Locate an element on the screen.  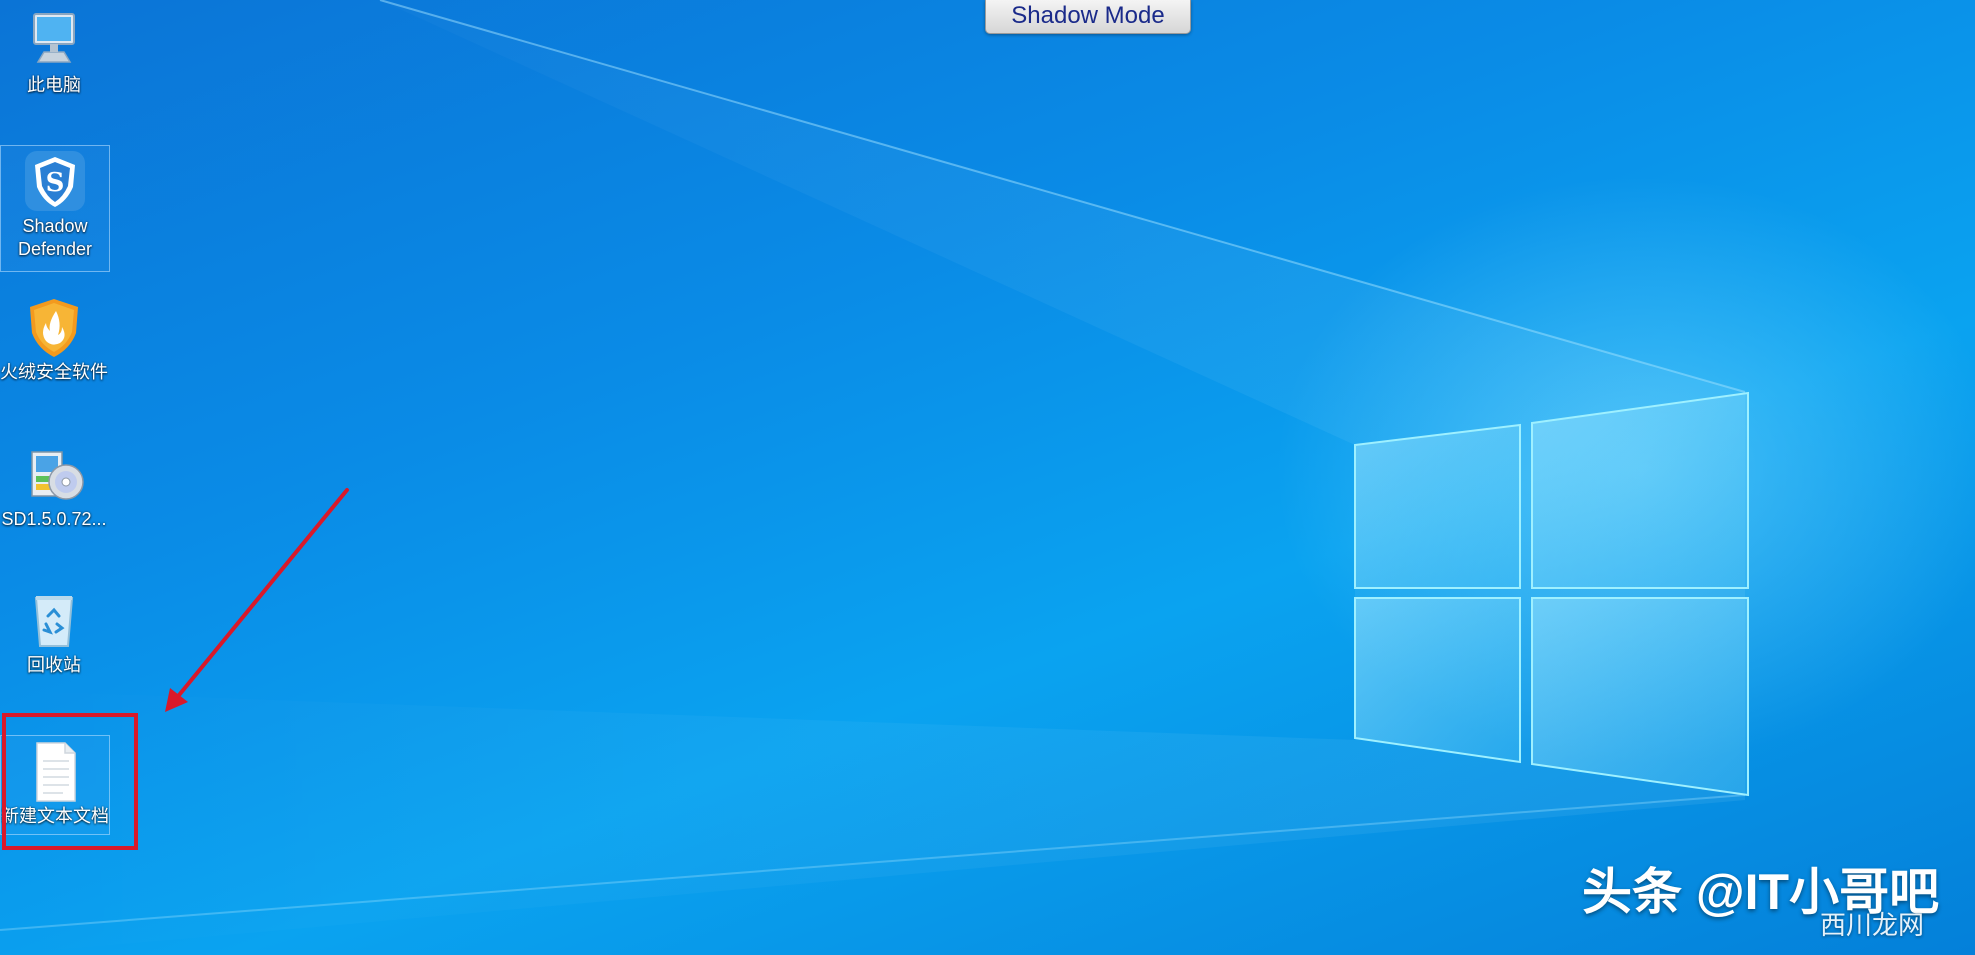
desktop-icon-label: 此电脑 is located at coordinates (54, 85).